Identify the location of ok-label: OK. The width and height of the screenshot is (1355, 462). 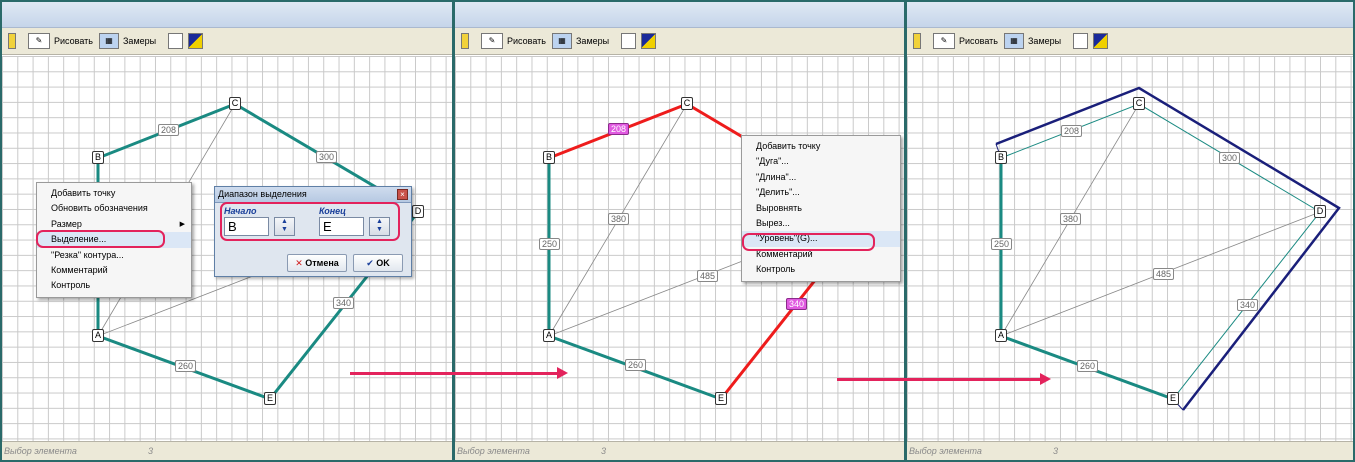
(383, 263).